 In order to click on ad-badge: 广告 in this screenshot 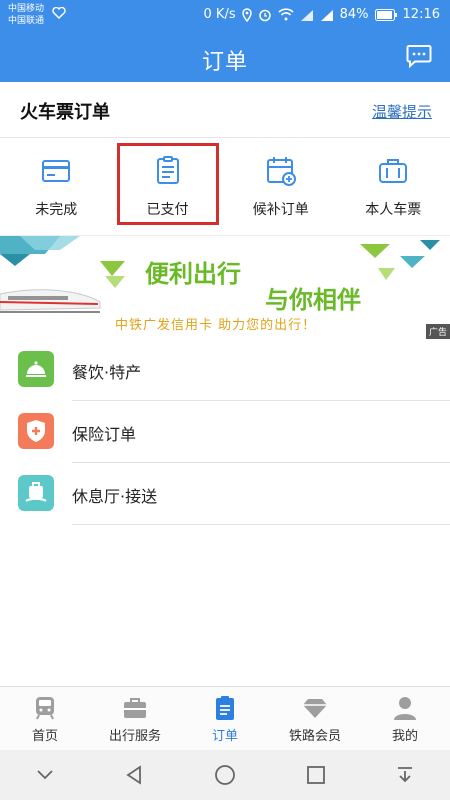, I will do `click(437, 331)`.